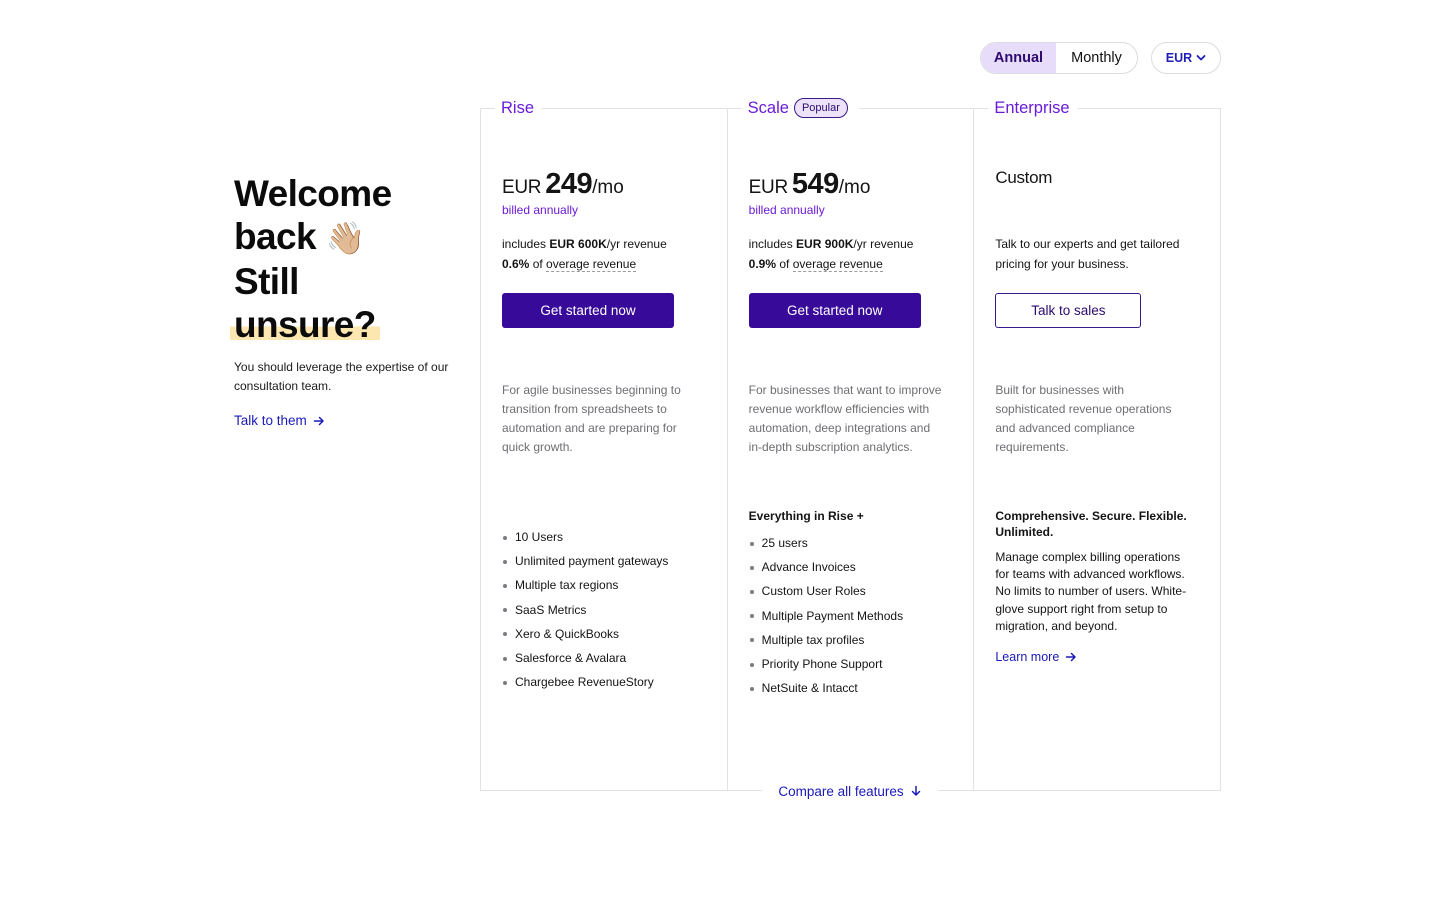 Image resolution: width=1456 pixels, height=917 pixels. What do you see at coordinates (849, 616) in the screenshot?
I see `feature-item: Multiple Payment Methods` at bounding box center [849, 616].